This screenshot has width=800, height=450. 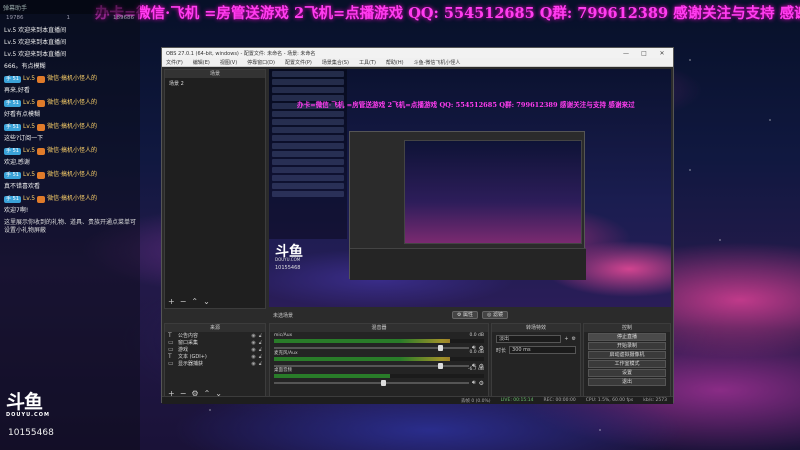 What do you see at coordinates (70, 31) in the screenshot?
I see `chat-message: Lv.5 欢迎来到本直播间` at bounding box center [70, 31].